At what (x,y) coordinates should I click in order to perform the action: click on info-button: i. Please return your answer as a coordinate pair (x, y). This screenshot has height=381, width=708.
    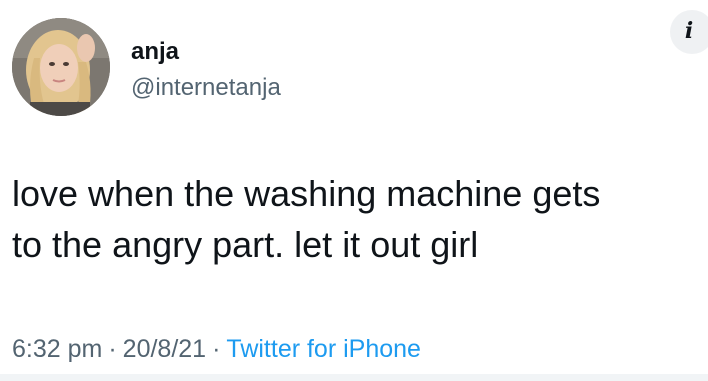
    Looking at the image, I should click on (689, 32).